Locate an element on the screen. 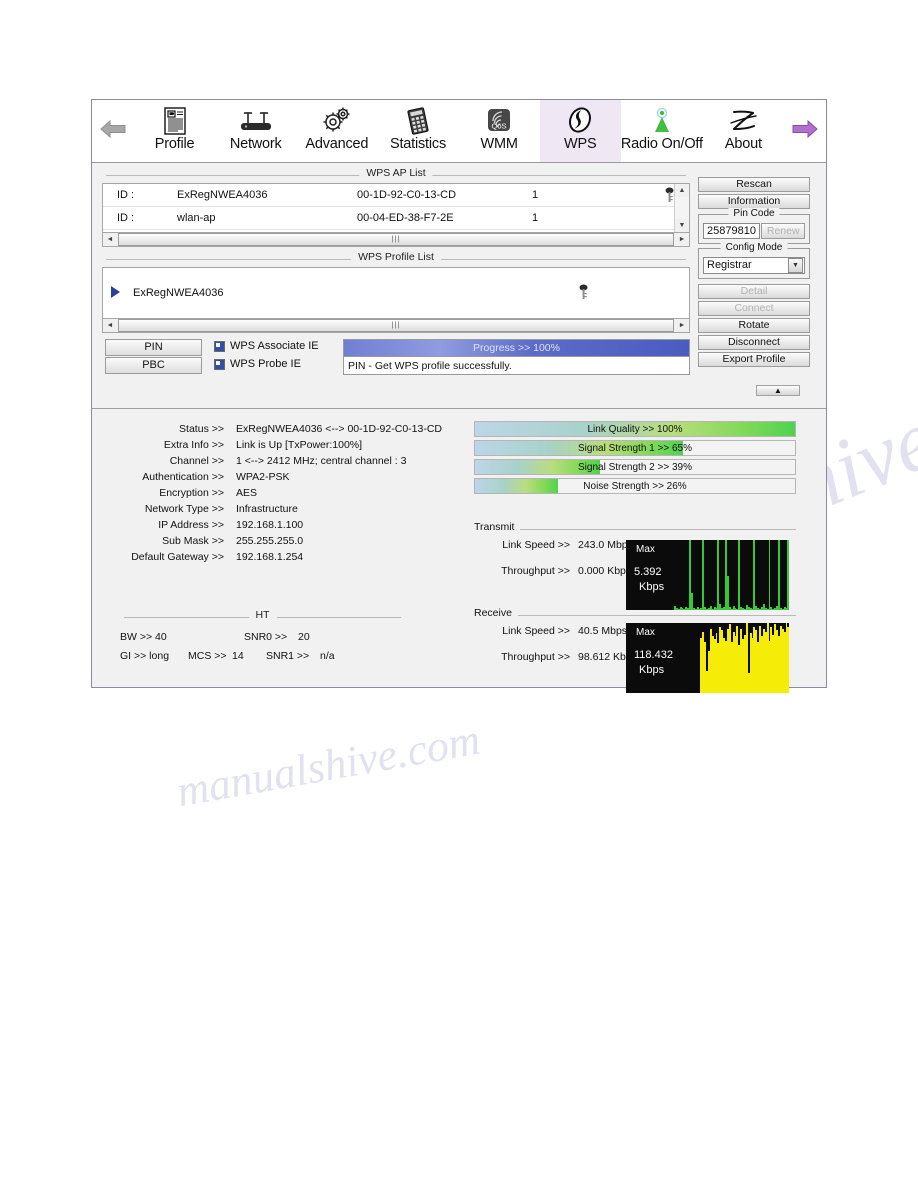  toolbar-back-button is located at coordinates (113, 131).